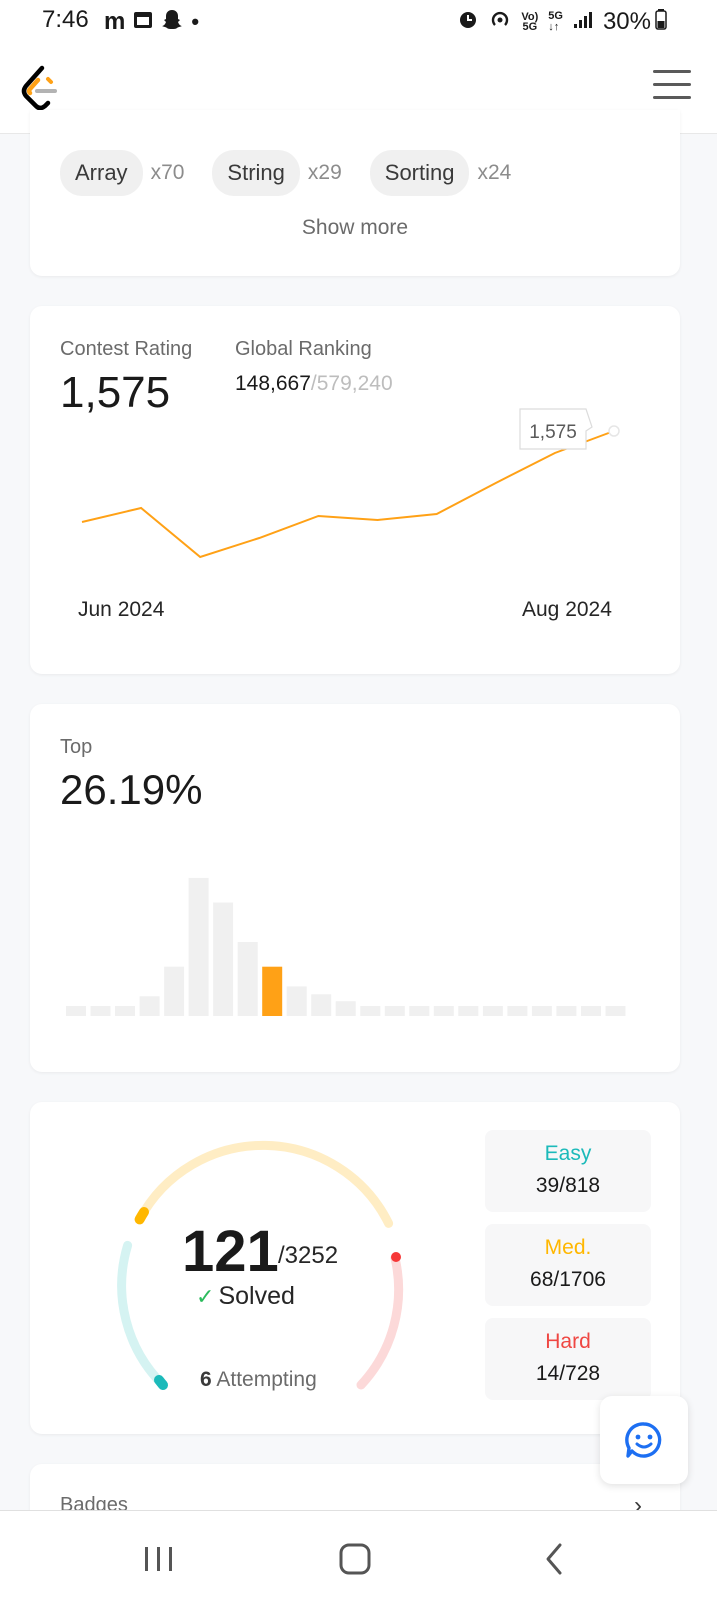 Image resolution: width=717 pixels, height=1600 pixels. I want to click on system-nav-bar, so click(358, 1555).